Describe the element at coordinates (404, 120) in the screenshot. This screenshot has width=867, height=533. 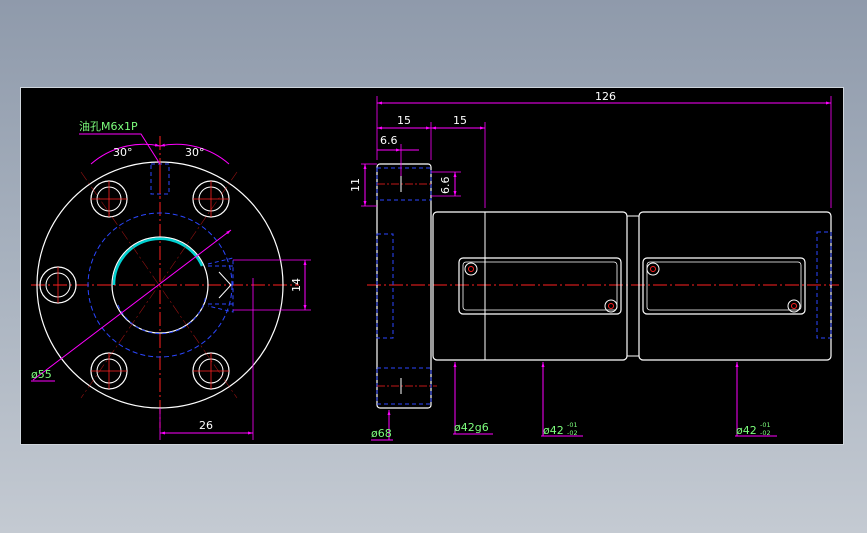
I see `dim-15a-label: 15` at that location.